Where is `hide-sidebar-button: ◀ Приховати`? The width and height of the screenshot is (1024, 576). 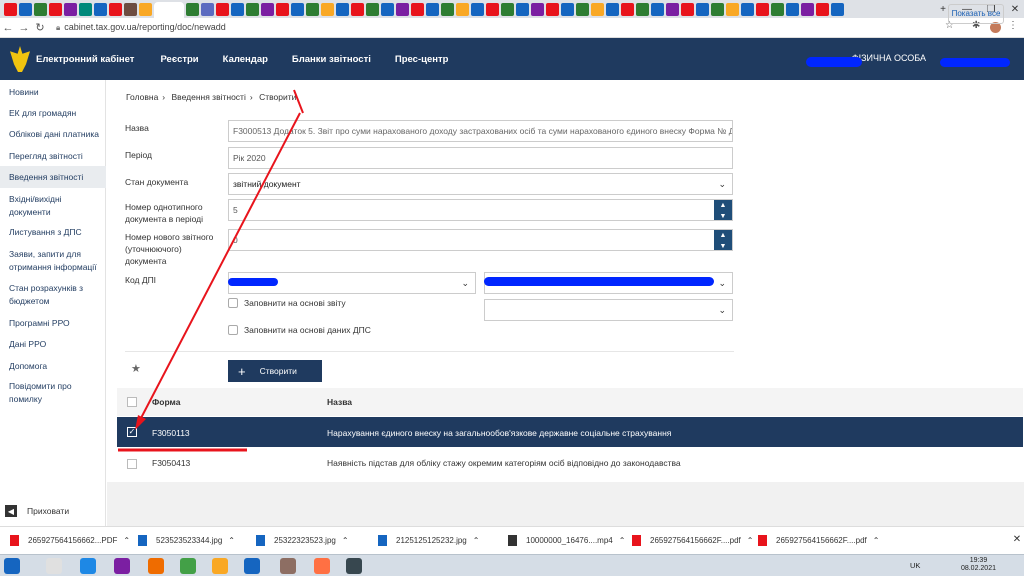
hide-sidebar-button: ◀ Приховати is located at coordinates (37, 511).